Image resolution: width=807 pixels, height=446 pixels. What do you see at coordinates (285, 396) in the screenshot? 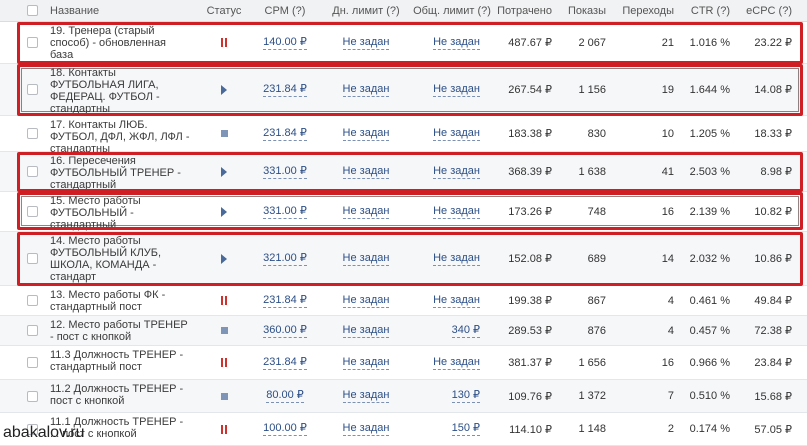
I see `cpm-value: 80.00 ₽` at bounding box center [285, 396].